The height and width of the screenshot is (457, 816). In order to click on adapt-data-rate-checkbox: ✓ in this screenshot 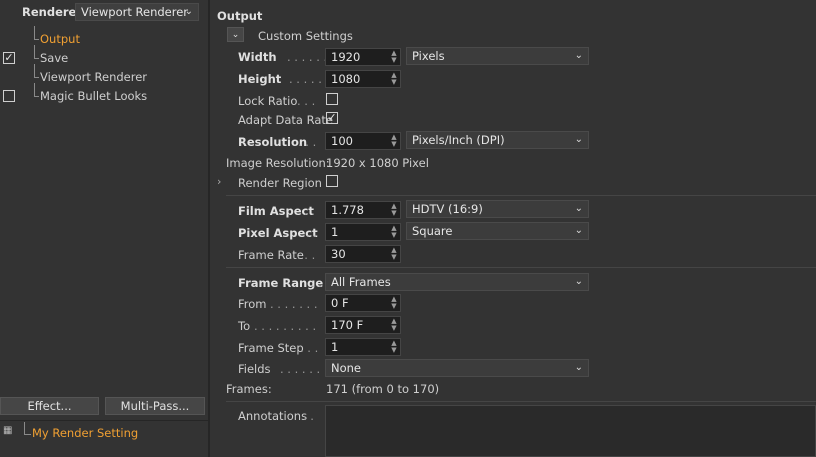, I will do `click(332, 118)`.